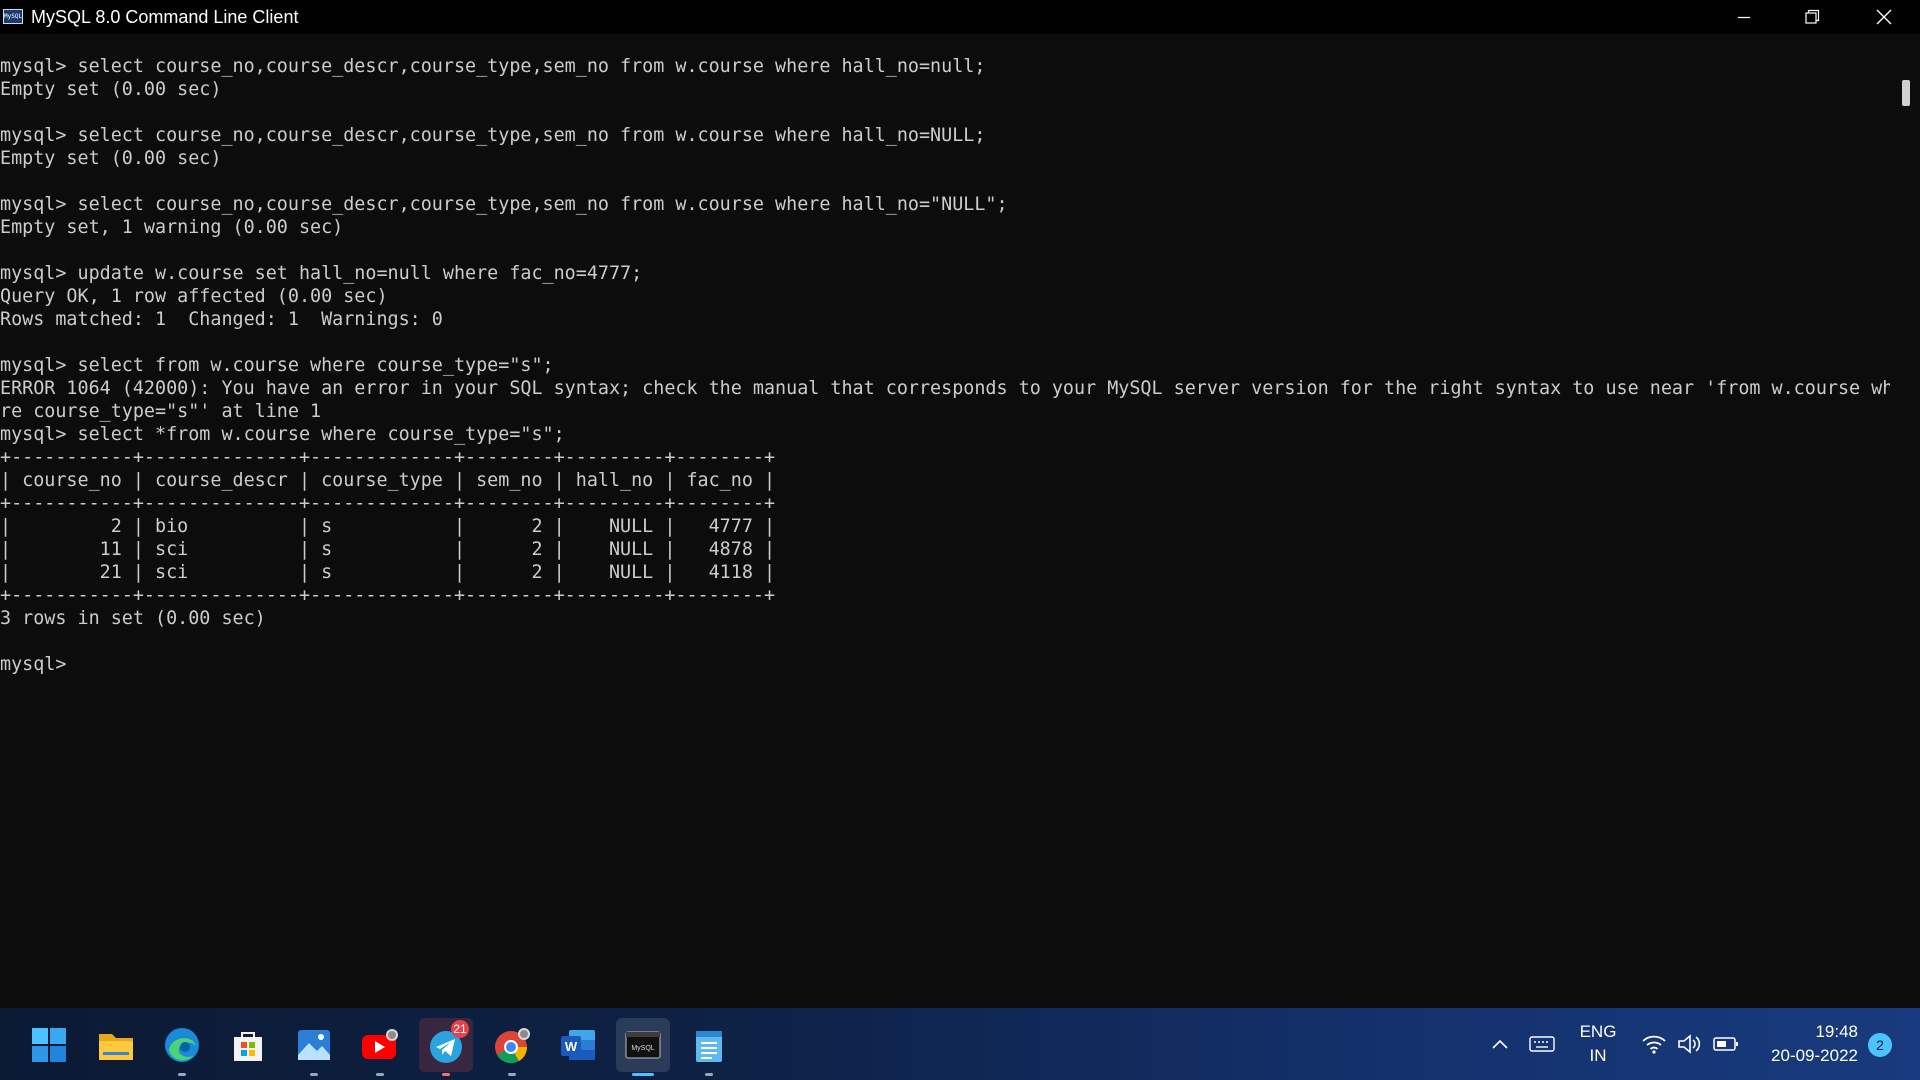  I want to click on file-explorer-icon, so click(116, 1047).